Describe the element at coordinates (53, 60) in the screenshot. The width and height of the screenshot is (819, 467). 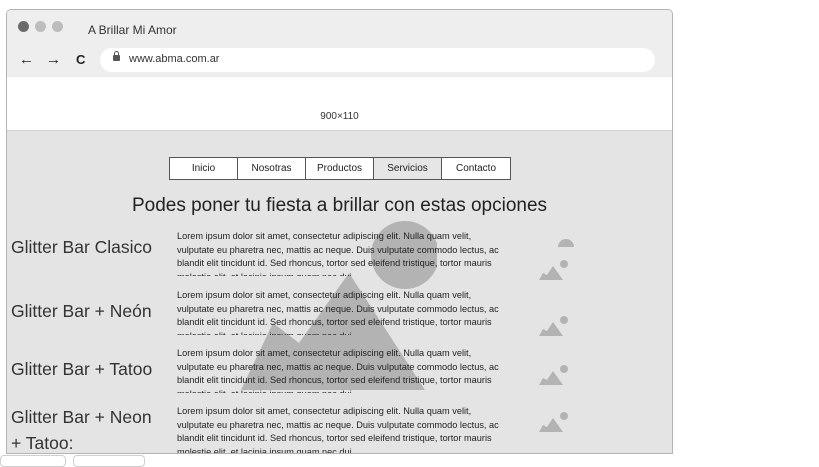
I see `forward-arrow-icon: →` at that location.